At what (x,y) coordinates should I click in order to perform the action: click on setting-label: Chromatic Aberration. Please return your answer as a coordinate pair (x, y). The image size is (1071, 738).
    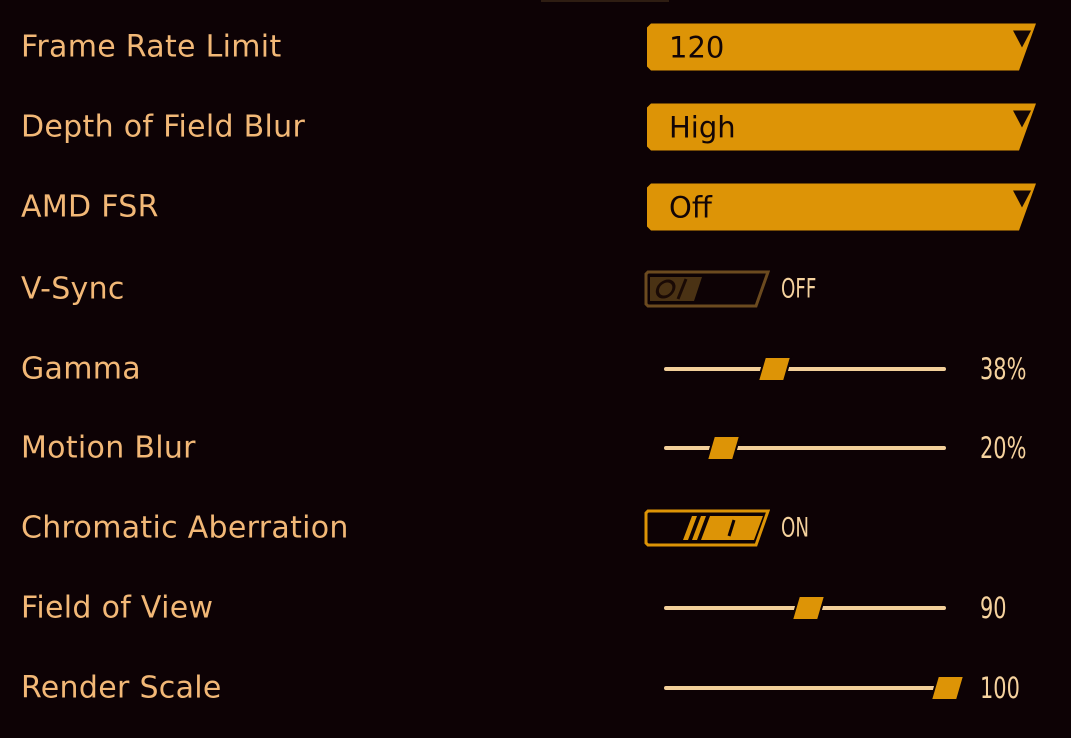
    Looking at the image, I should click on (185, 528).